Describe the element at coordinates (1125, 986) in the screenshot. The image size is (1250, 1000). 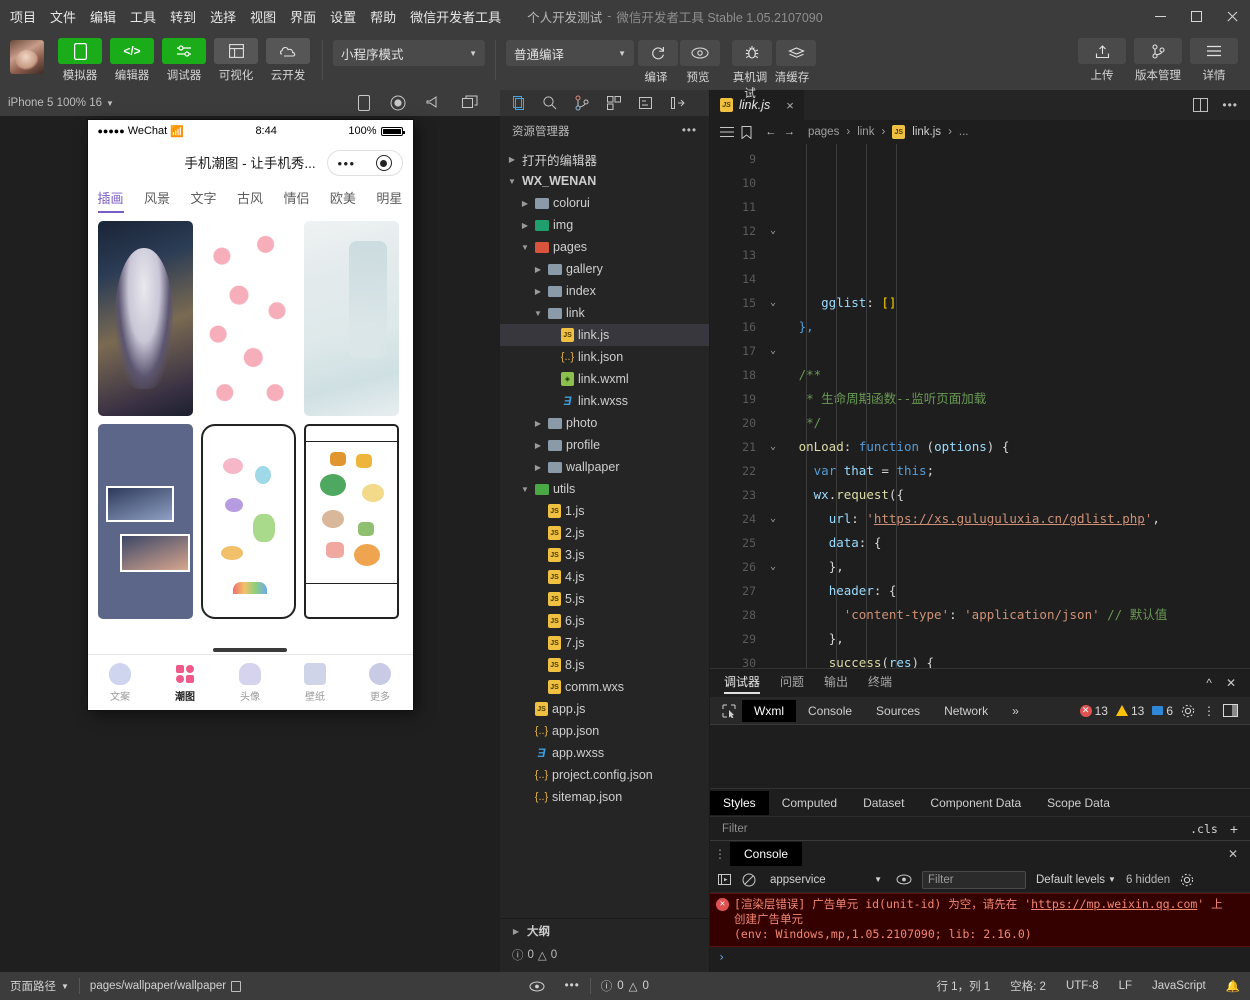
I see `eol-setting: LF` at that location.